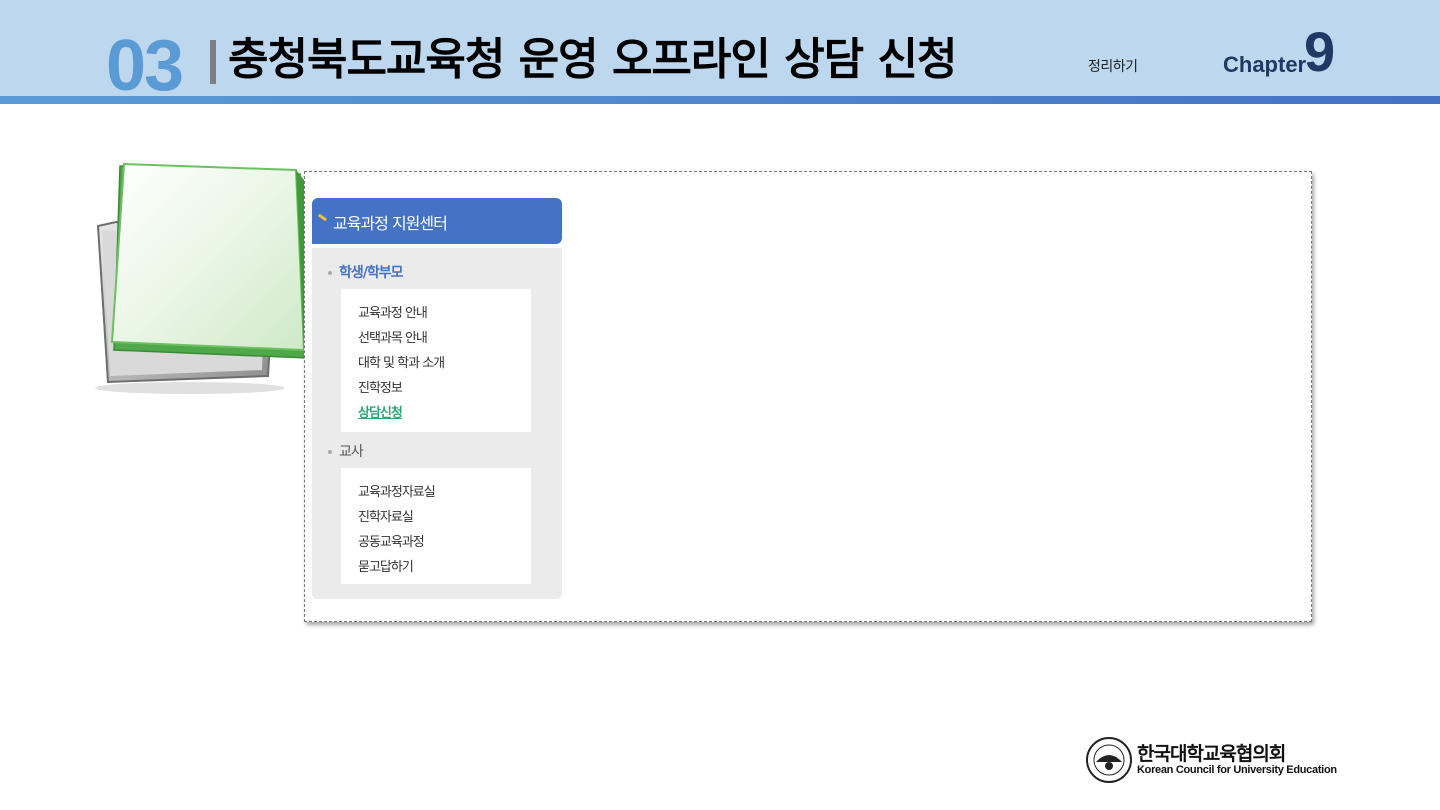 The height and width of the screenshot is (810, 1440). What do you see at coordinates (1109, 760) in the screenshot?
I see `council-seal-icon` at bounding box center [1109, 760].